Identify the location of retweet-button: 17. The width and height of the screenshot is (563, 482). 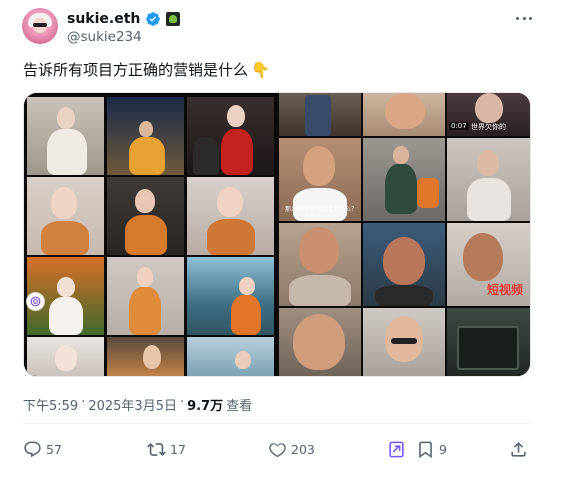
(166, 449).